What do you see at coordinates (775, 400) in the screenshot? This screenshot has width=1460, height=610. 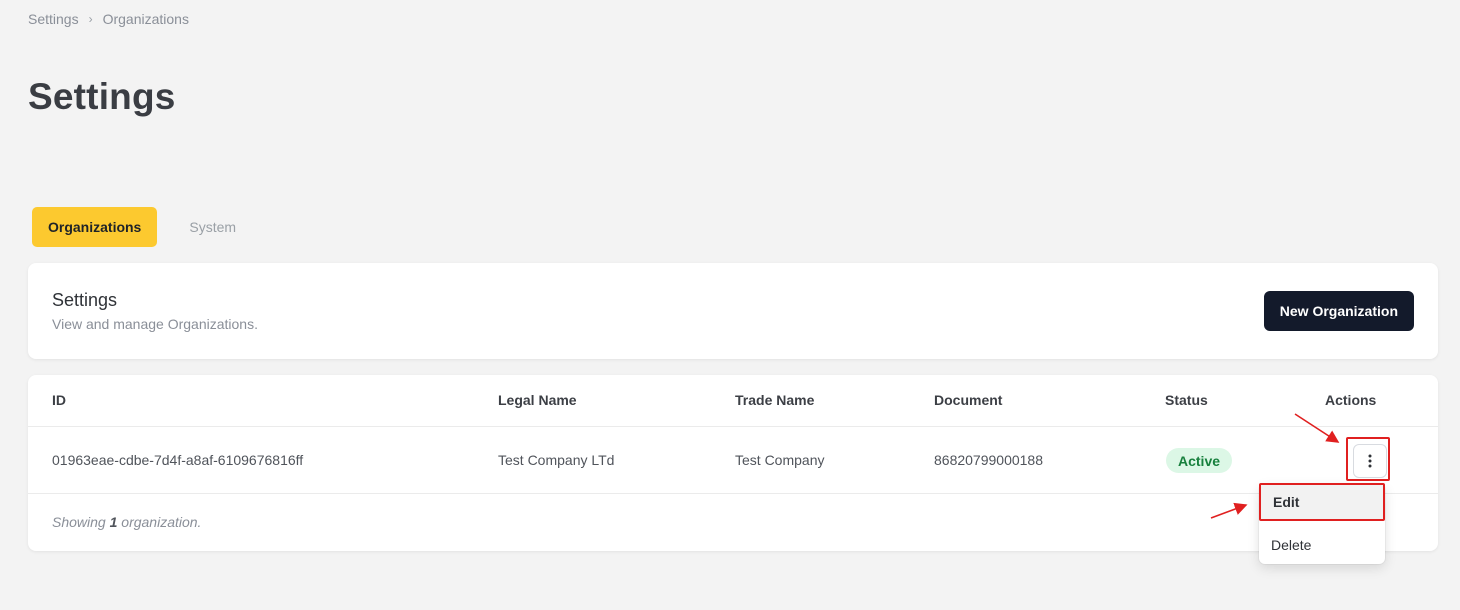 I see `column-header-trade-name: Trade Name` at bounding box center [775, 400].